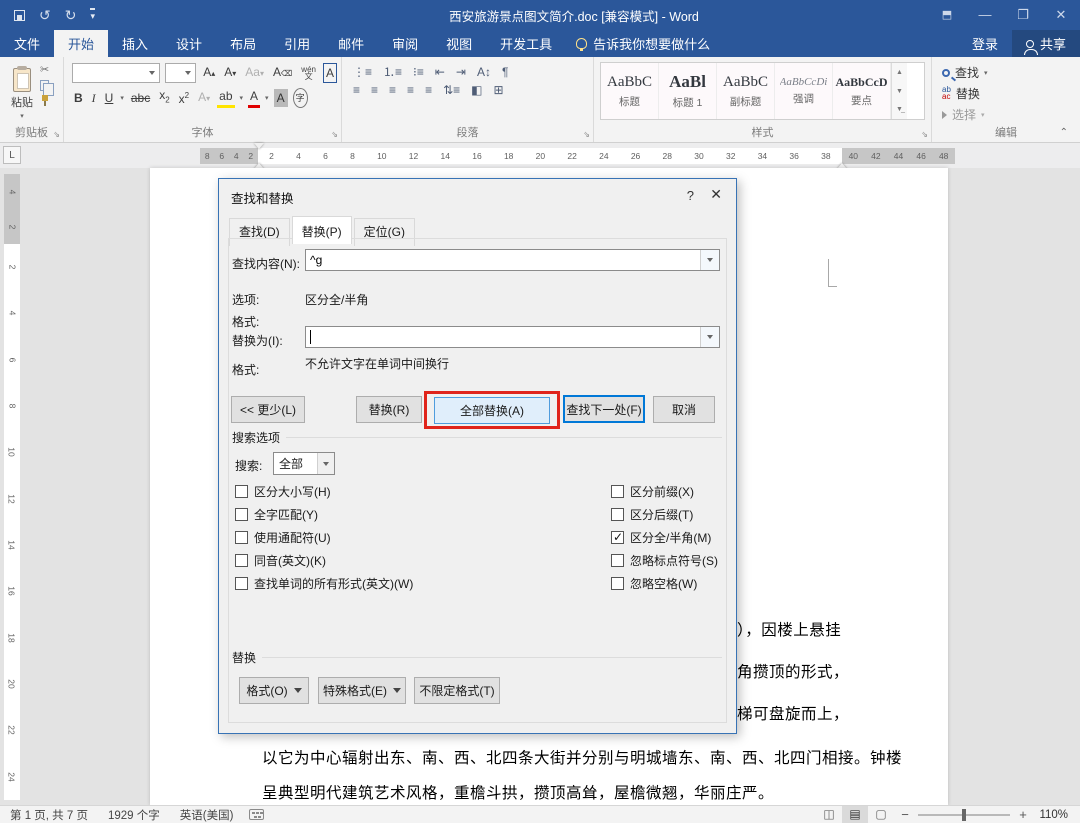 The height and width of the screenshot is (823, 1080). I want to click on borders-icon: ⊞, so click(498, 90).